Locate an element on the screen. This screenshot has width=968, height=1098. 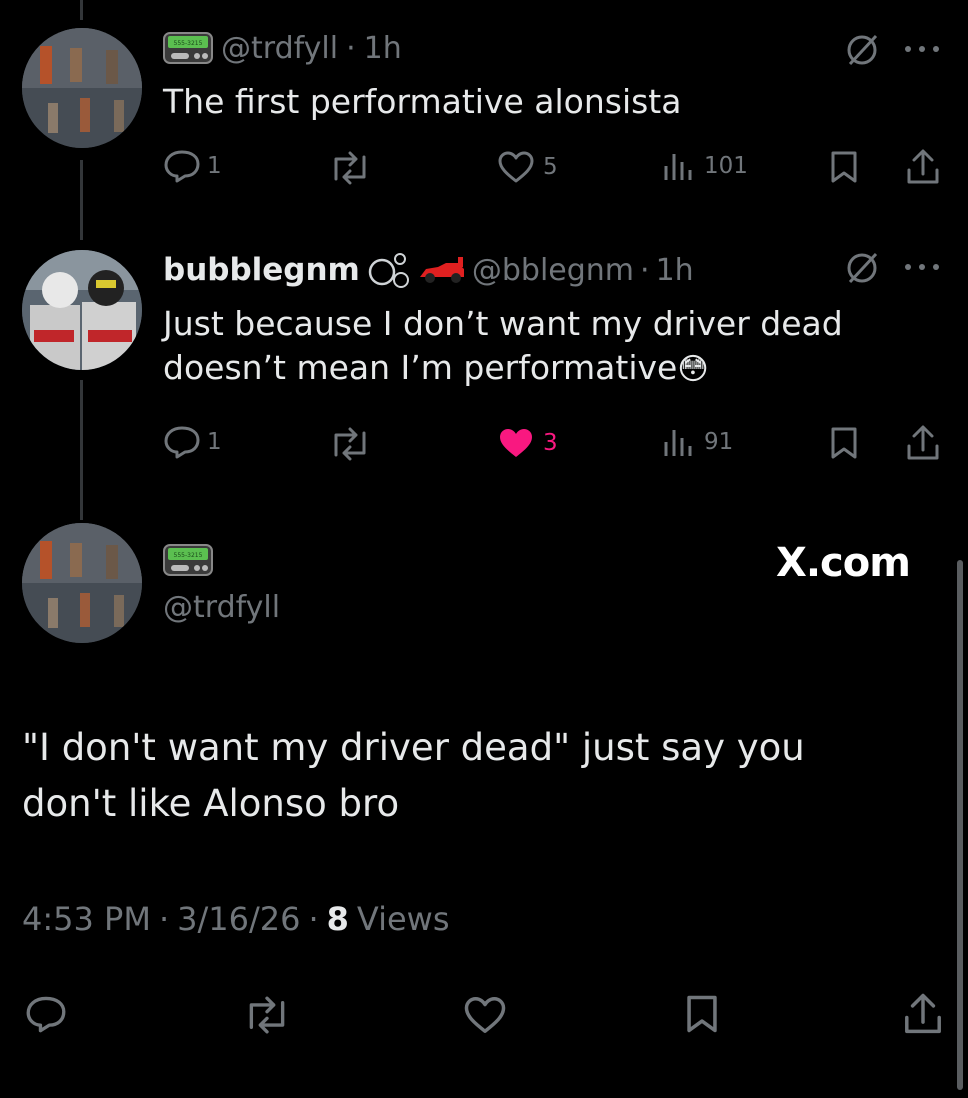
display-name: bubblegnm is located at coordinates (261, 270).